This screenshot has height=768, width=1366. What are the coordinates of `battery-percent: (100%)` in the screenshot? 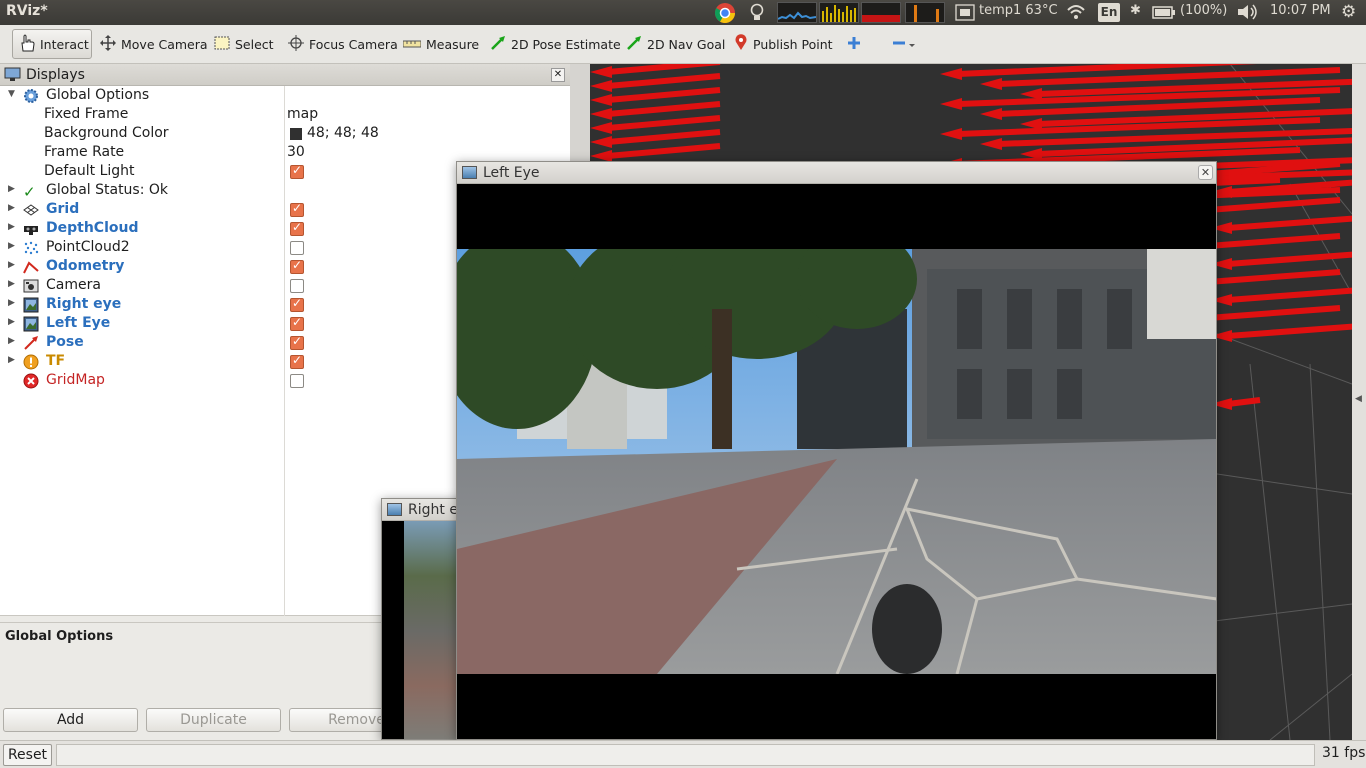 It's located at (1204, 10).